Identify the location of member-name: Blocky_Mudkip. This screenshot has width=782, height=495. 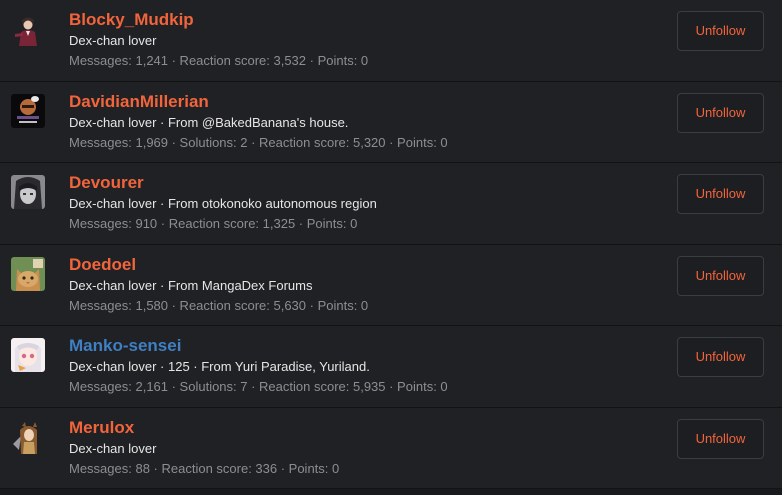
(365, 20).